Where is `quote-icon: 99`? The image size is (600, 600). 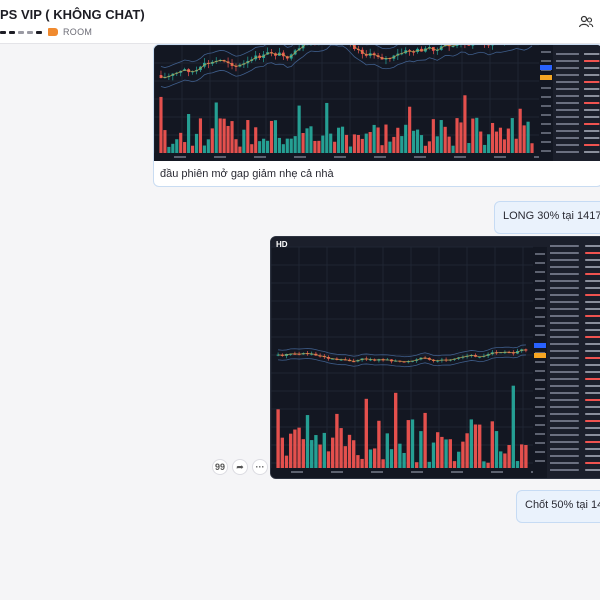 quote-icon: 99 is located at coordinates (220, 467).